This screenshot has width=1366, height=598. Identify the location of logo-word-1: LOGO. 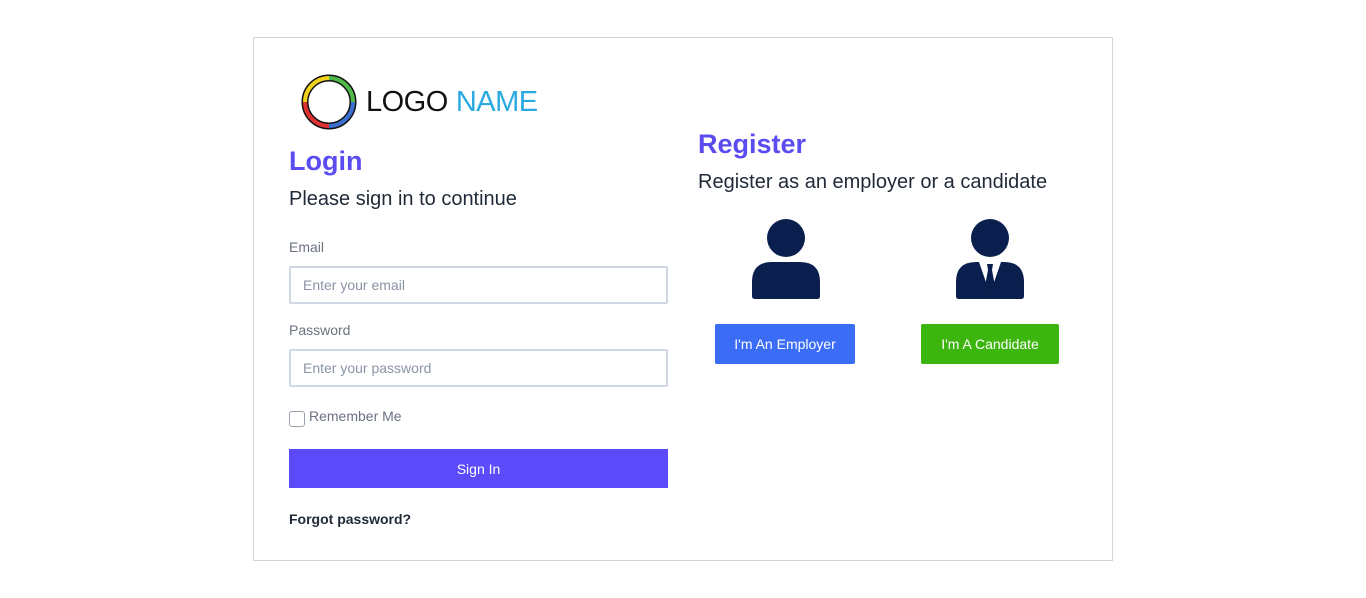
(407, 101).